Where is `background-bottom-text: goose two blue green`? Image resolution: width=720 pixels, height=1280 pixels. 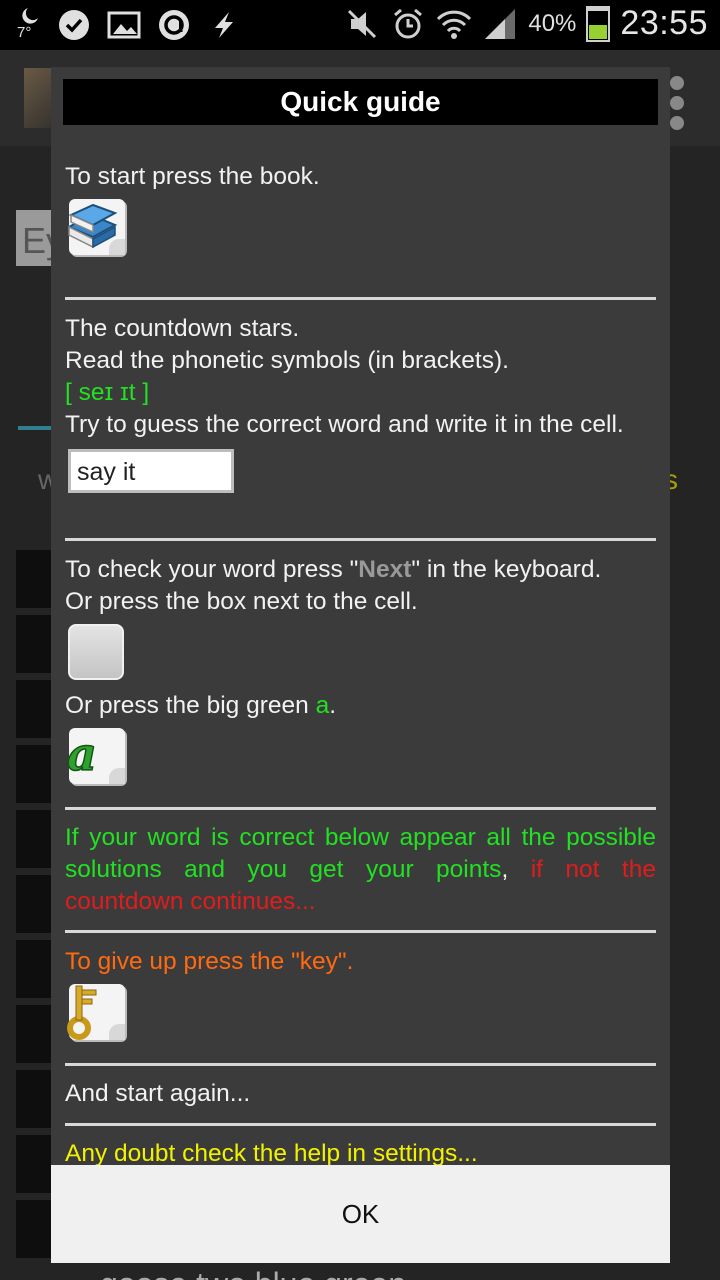
background-bottom-text: goose two blue green is located at coordinates (253, 1273).